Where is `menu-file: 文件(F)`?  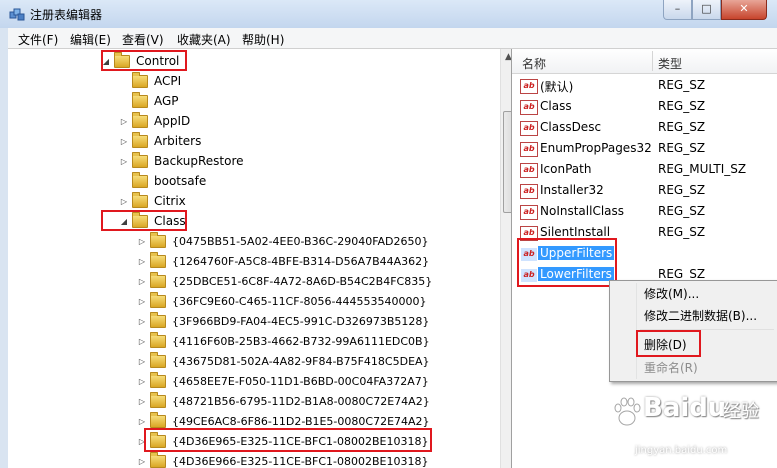 menu-file: 文件(F) is located at coordinates (38, 39).